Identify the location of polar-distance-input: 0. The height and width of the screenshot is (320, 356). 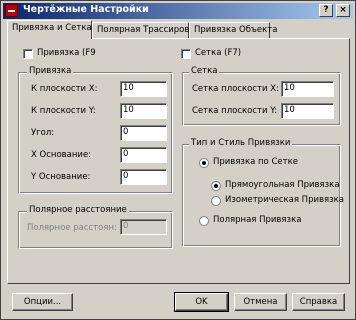
(143, 227).